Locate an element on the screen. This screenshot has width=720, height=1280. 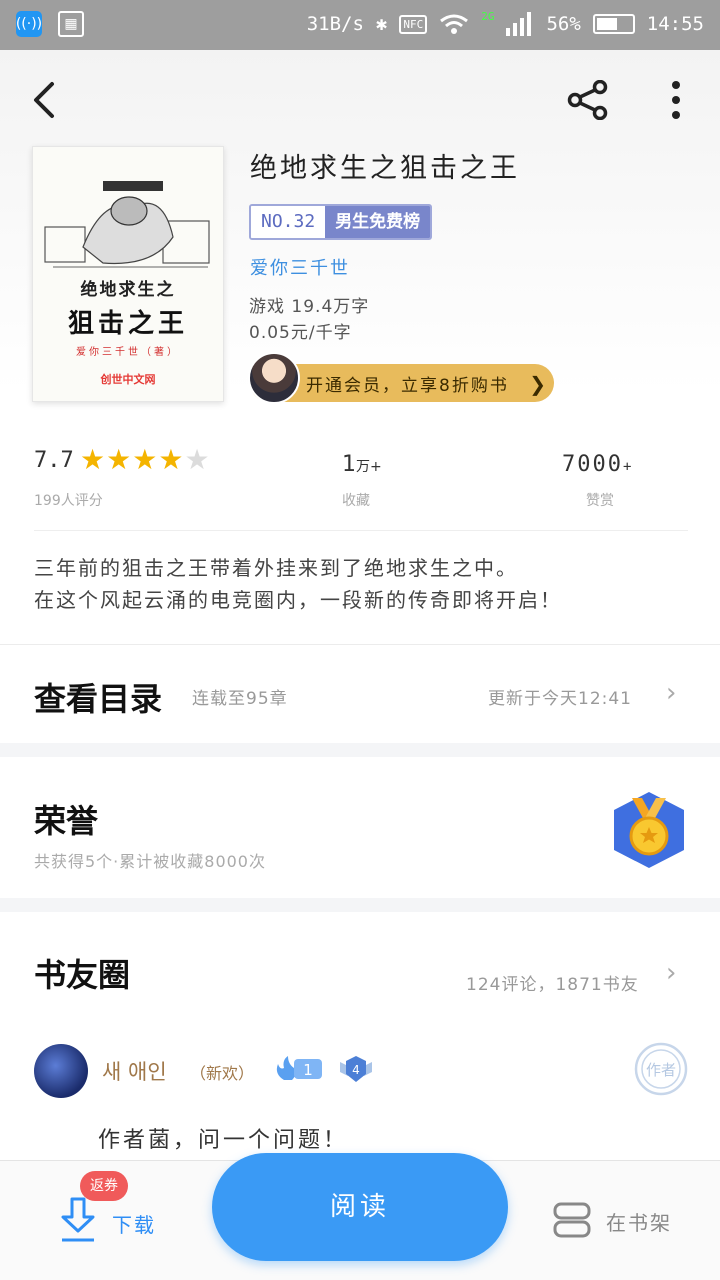
author-stamp-text: 作者 is located at coordinates (661, 1070).